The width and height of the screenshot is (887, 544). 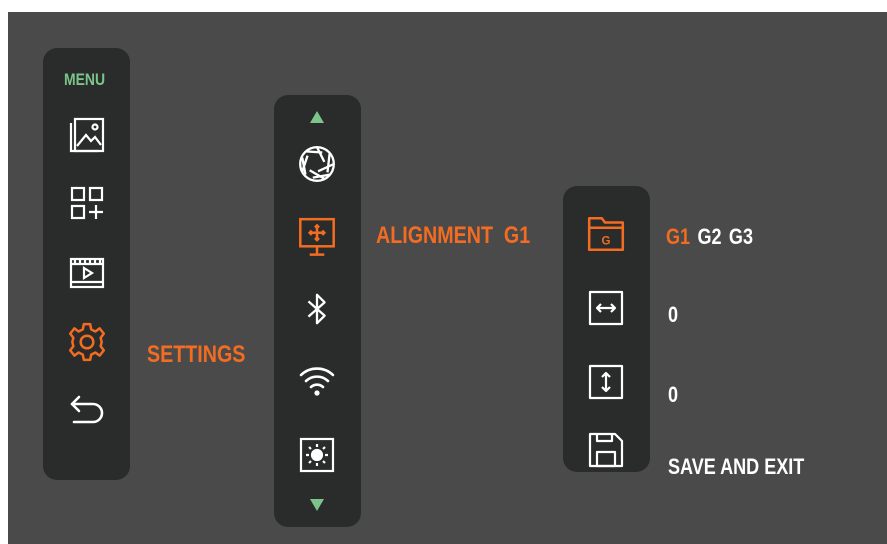 I want to click on profile-option-g3: G3, so click(x=741, y=237).